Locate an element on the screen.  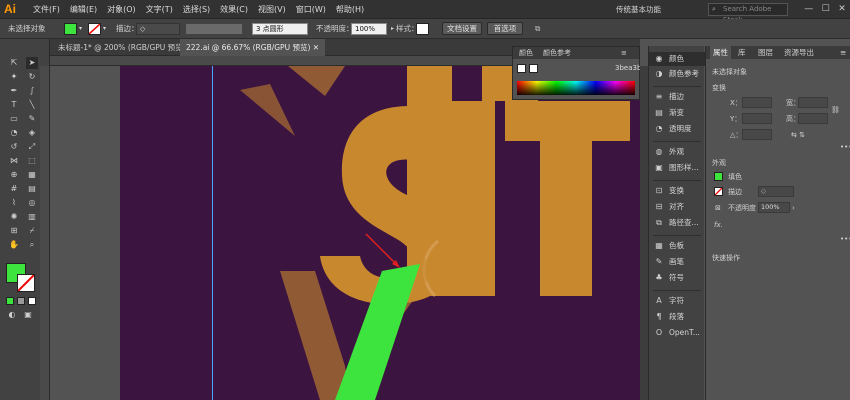
arrange-icon: ⧉ is located at coordinates (537, 29).